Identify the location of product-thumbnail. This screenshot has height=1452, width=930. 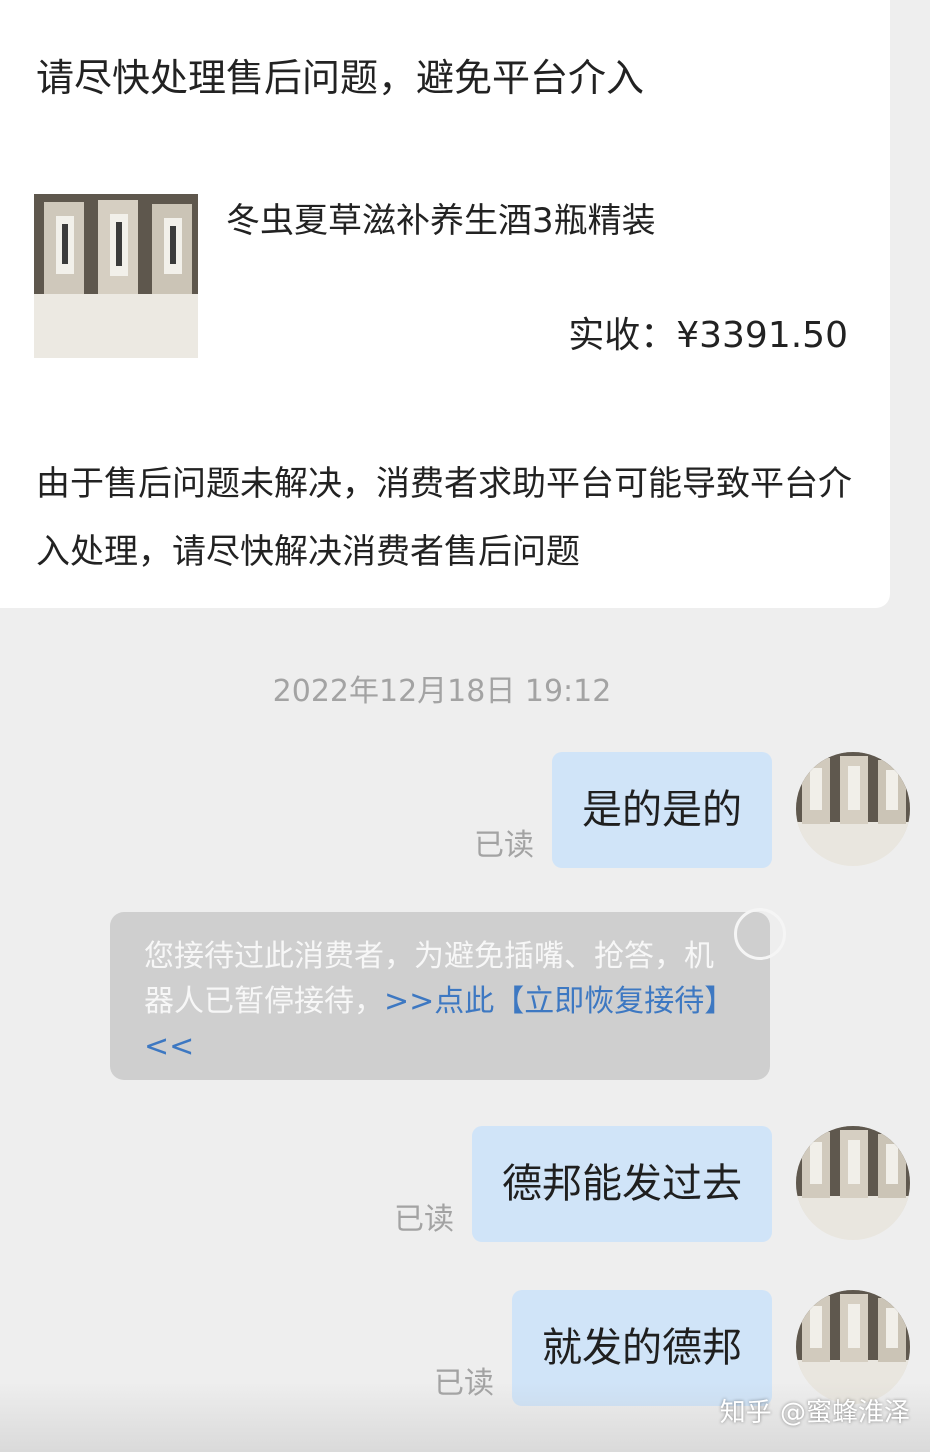
(116, 276).